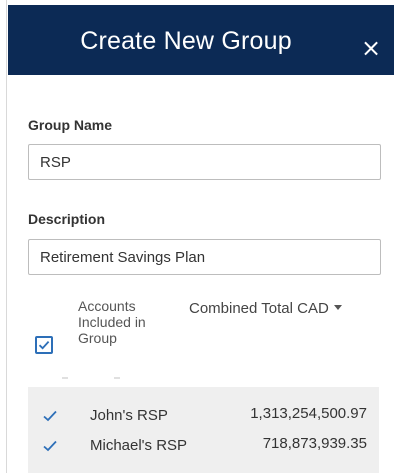  I want to click on account-amount: 718,873,939.35, so click(314, 443).